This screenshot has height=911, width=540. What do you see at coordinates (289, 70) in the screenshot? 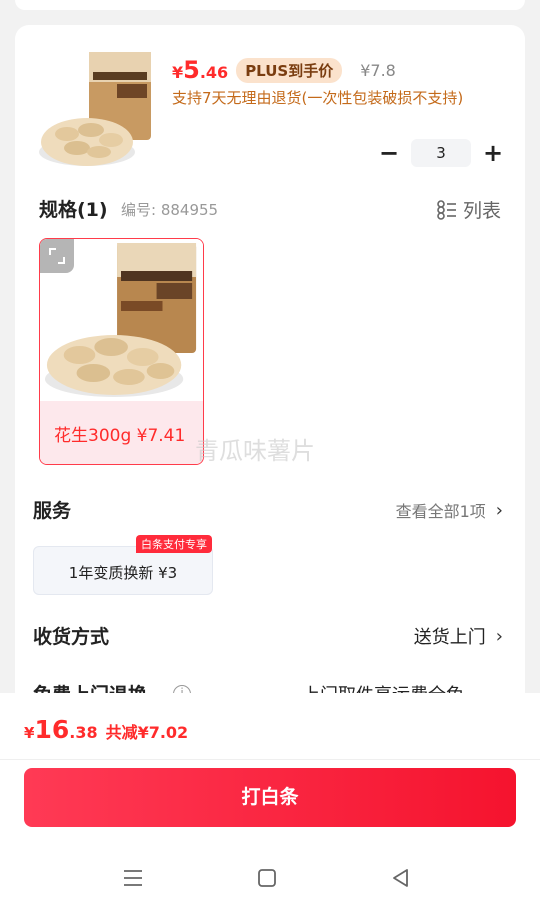
I see `plus-price-tag: PLUS到手价` at bounding box center [289, 70].